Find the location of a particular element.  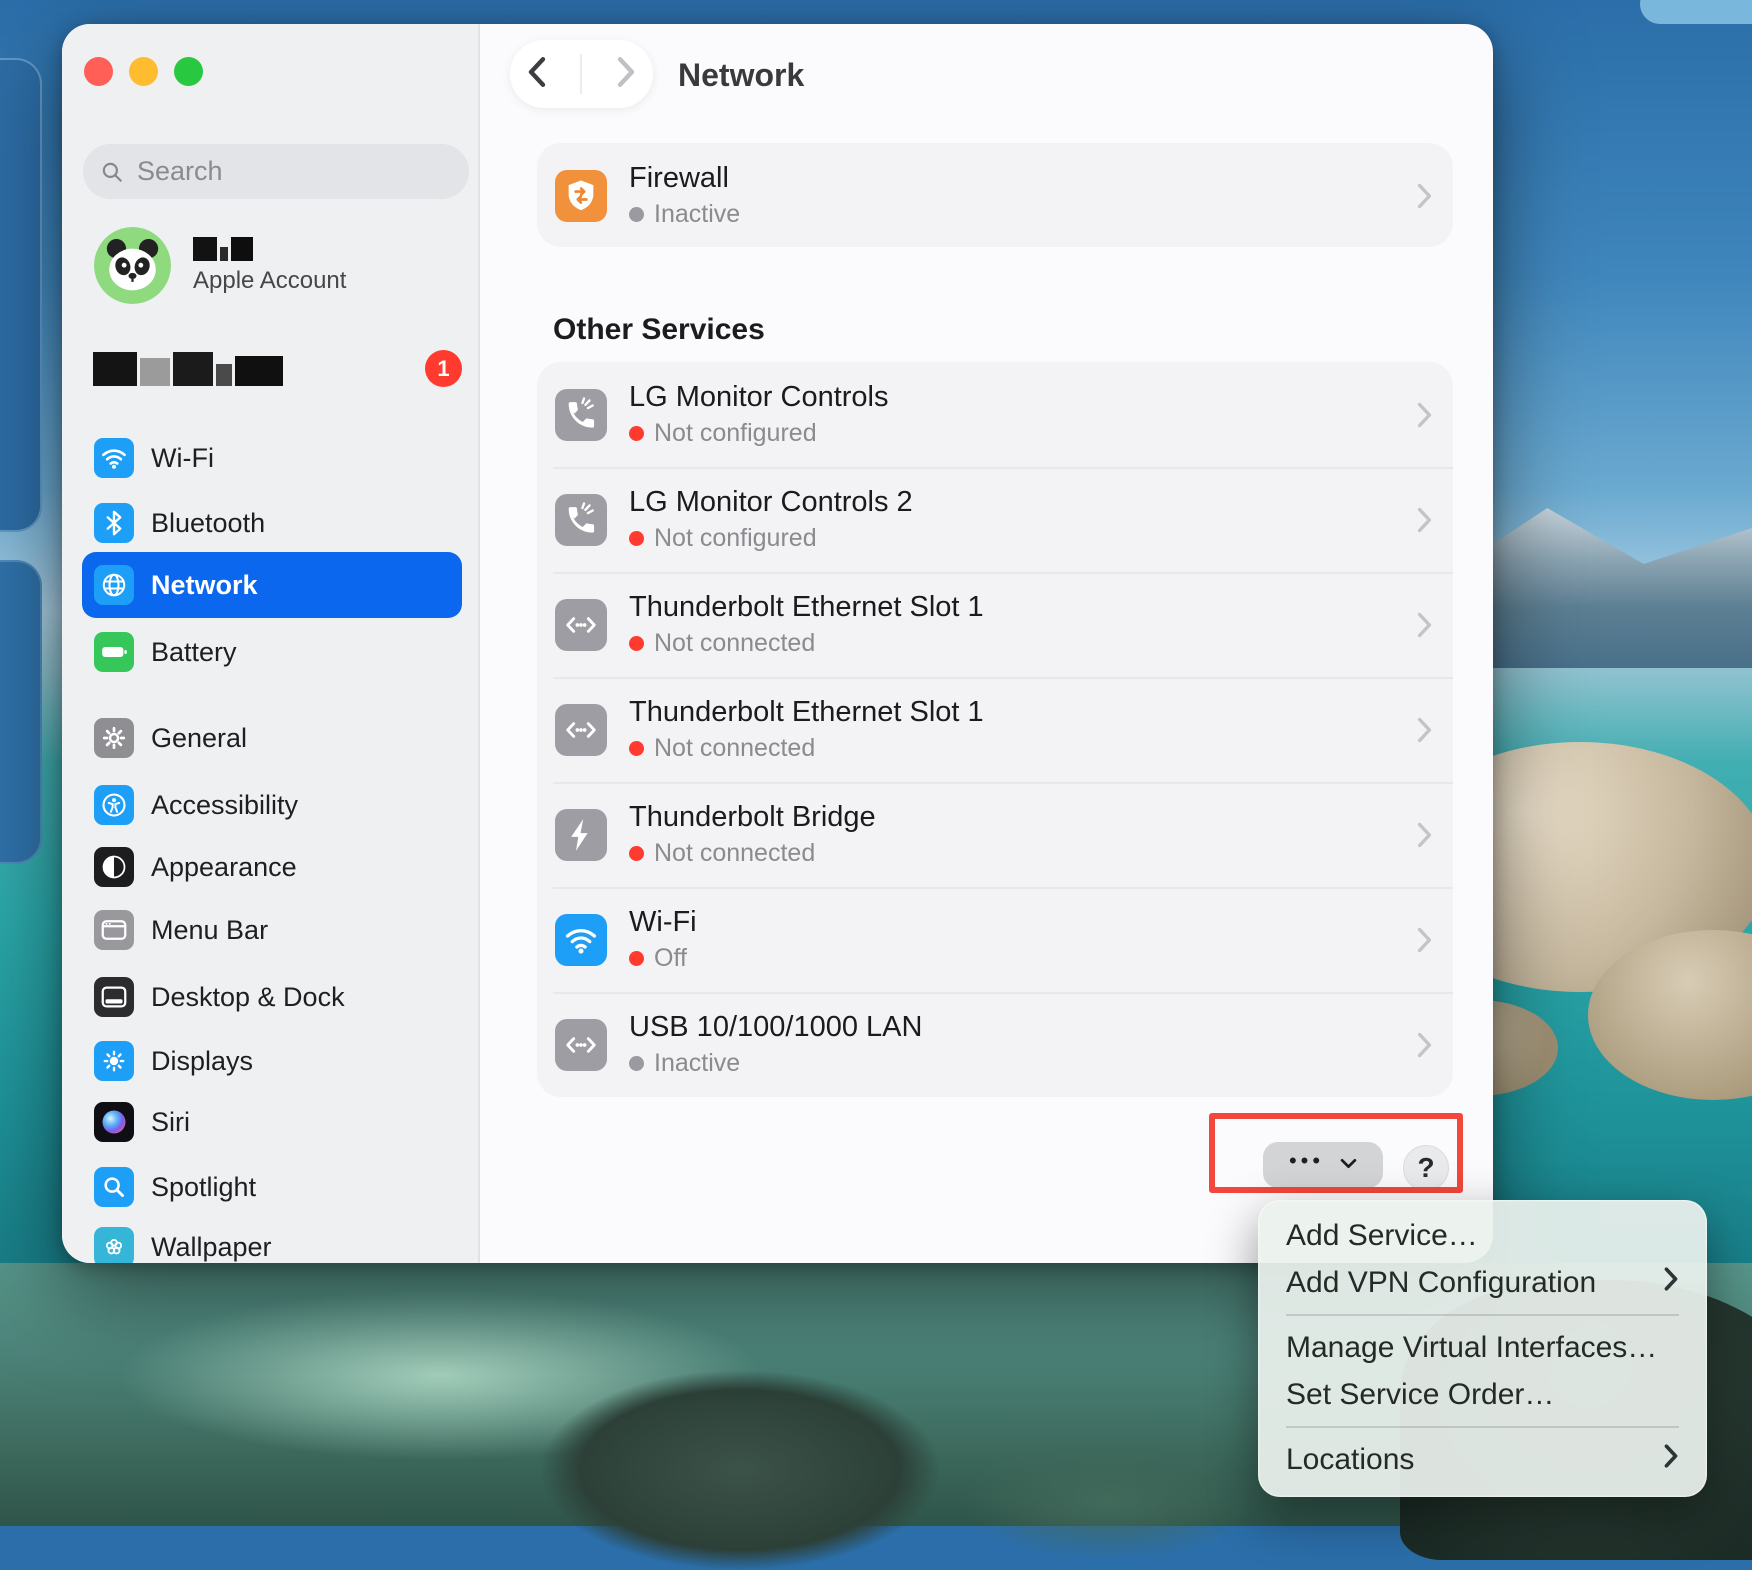

navigation-pill is located at coordinates (581, 74).